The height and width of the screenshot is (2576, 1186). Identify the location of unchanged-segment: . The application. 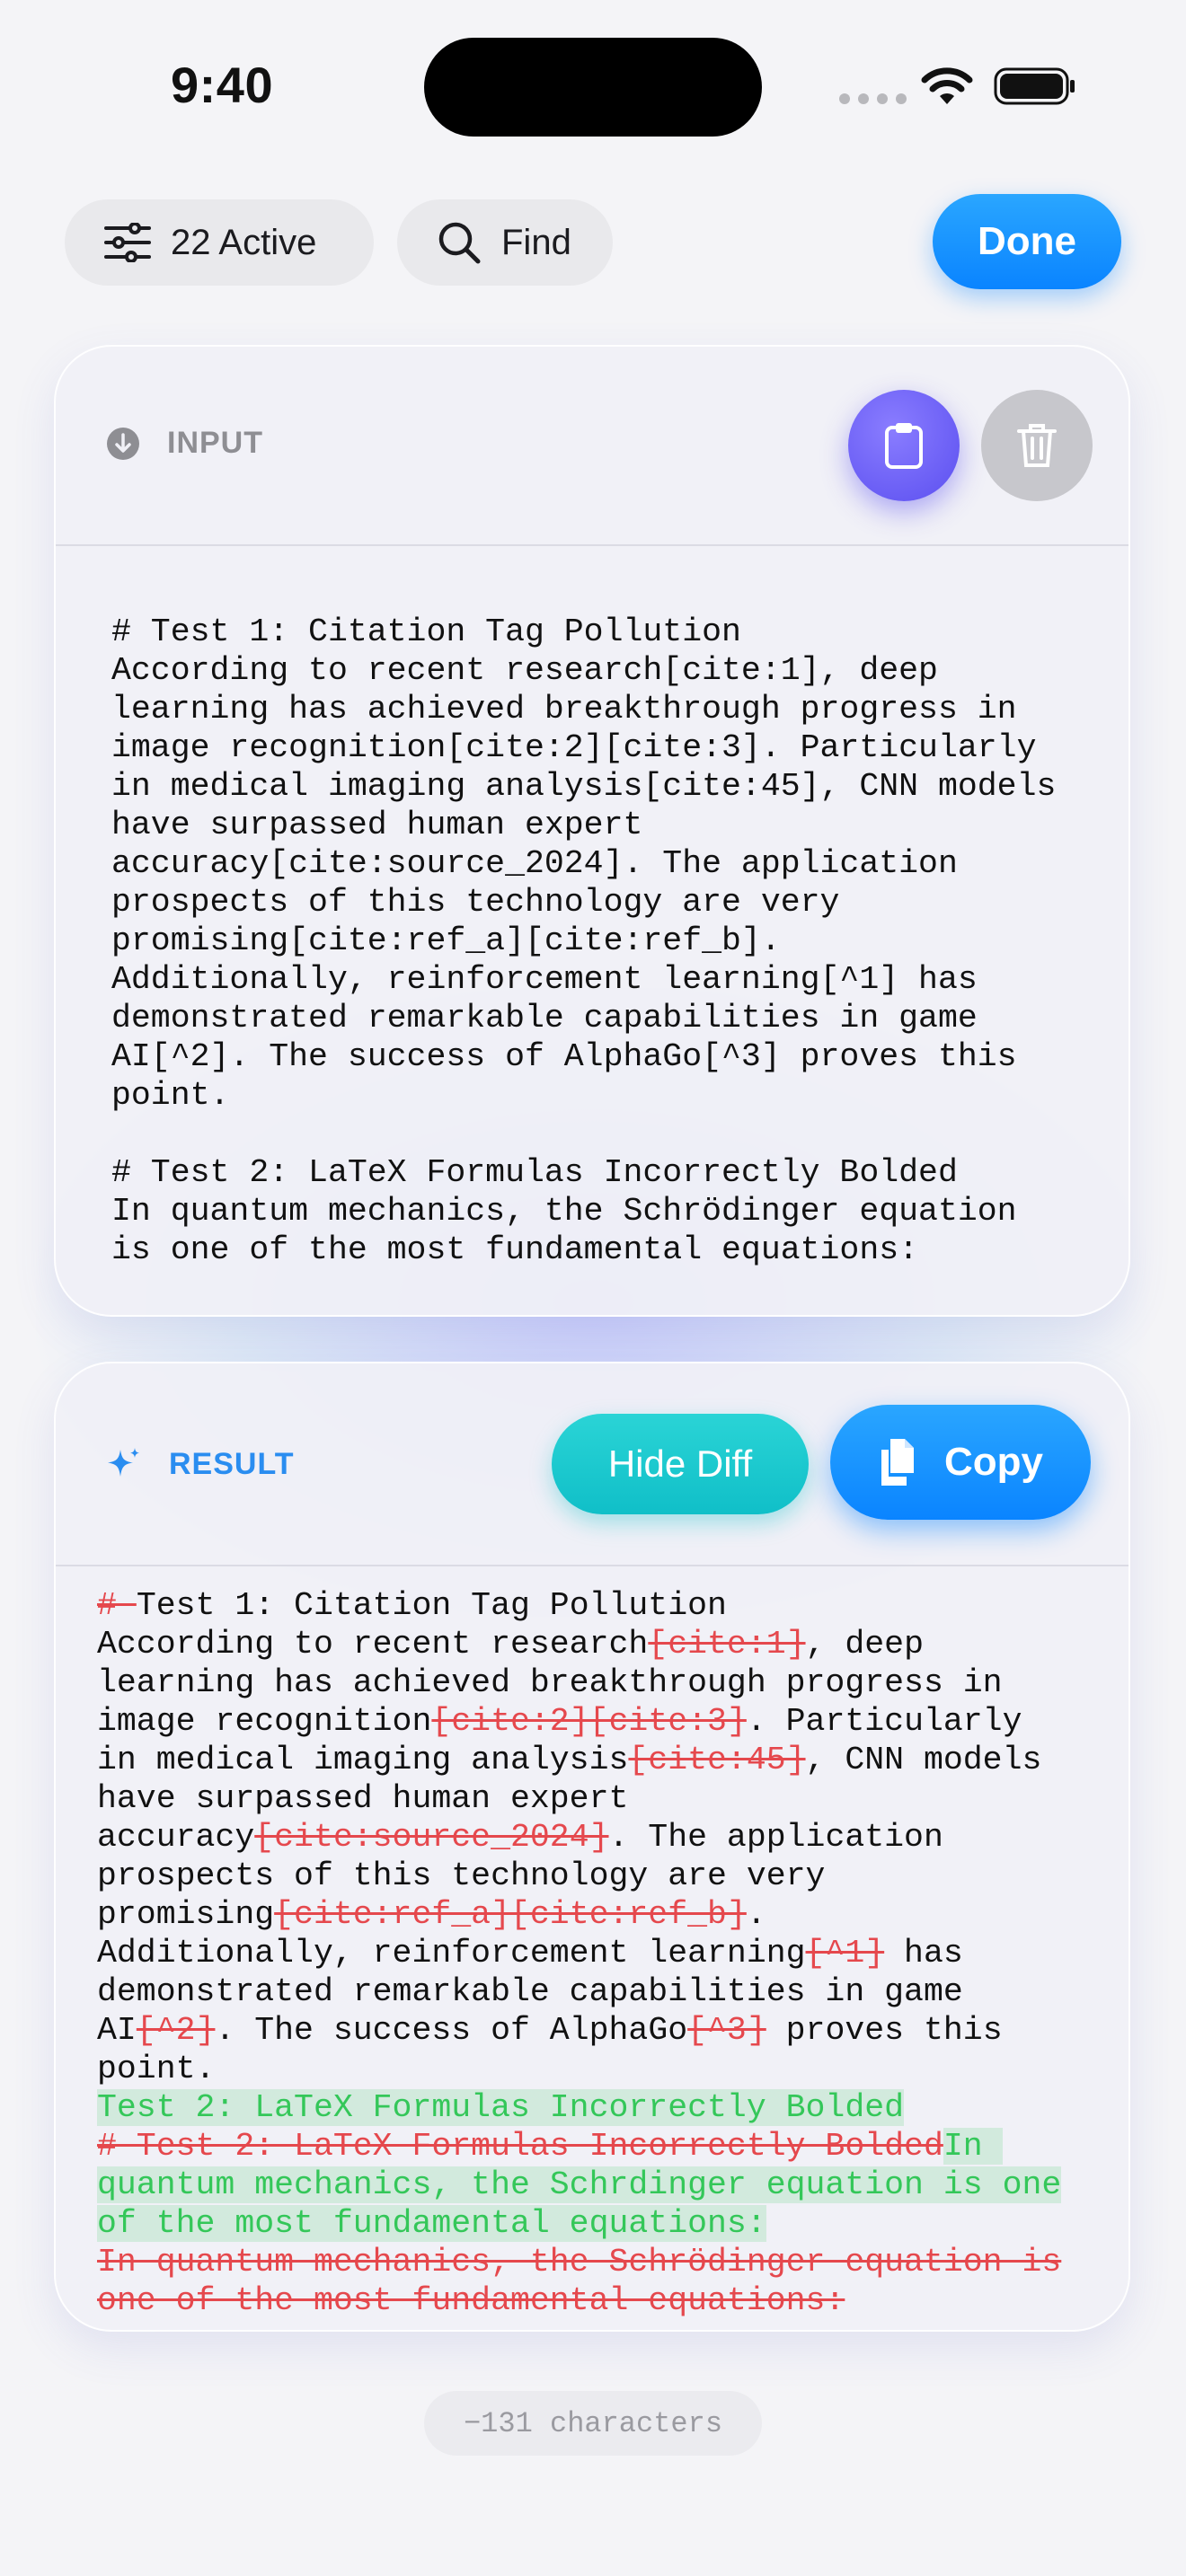
(775, 1837).